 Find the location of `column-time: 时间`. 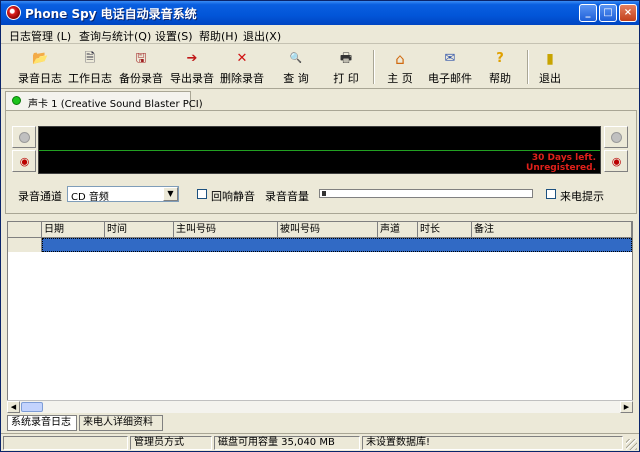

column-time: 时间 is located at coordinates (139, 230).